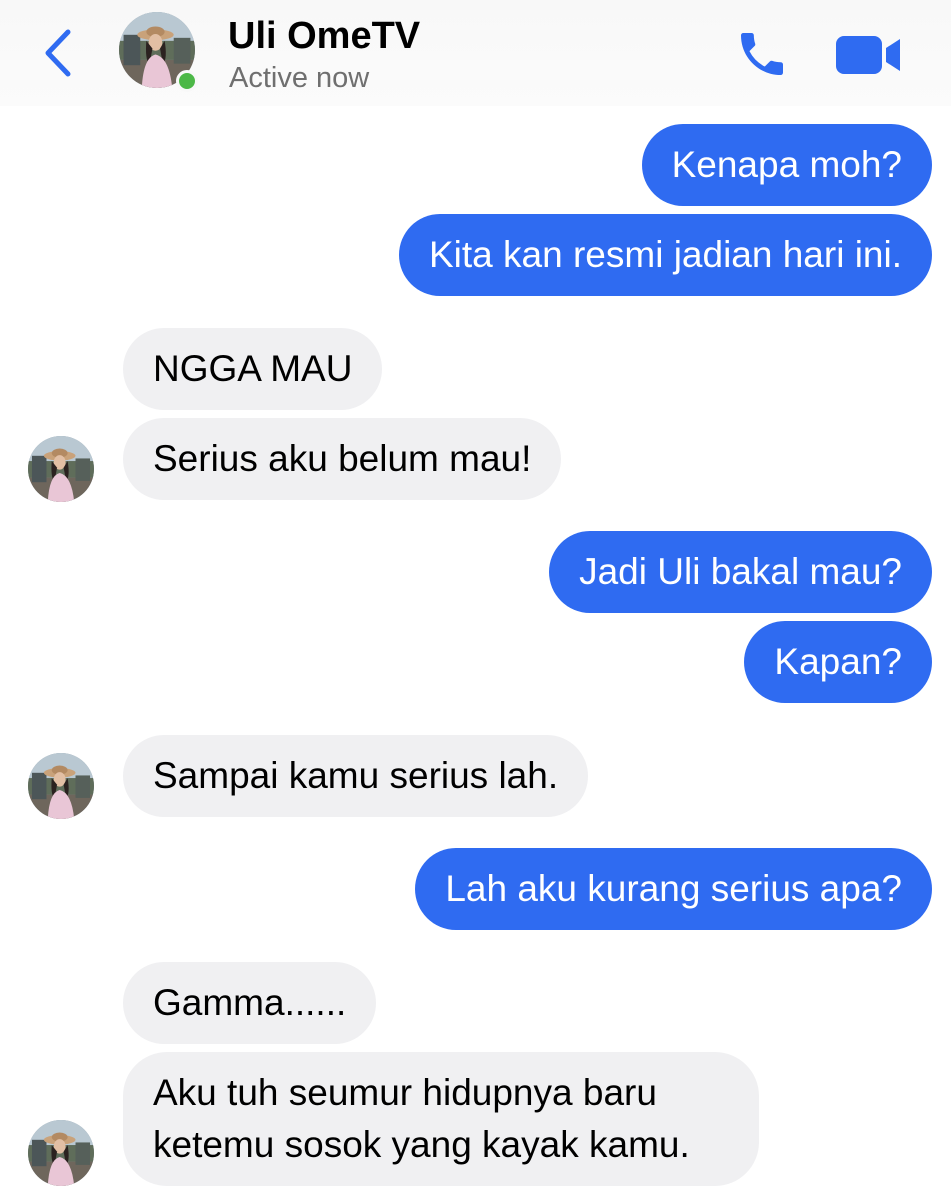 Image resolution: width=951 pixels, height=1200 pixels. What do you see at coordinates (342, 459) in the screenshot?
I see `received-message-bubble: Serius aku belum mau!` at bounding box center [342, 459].